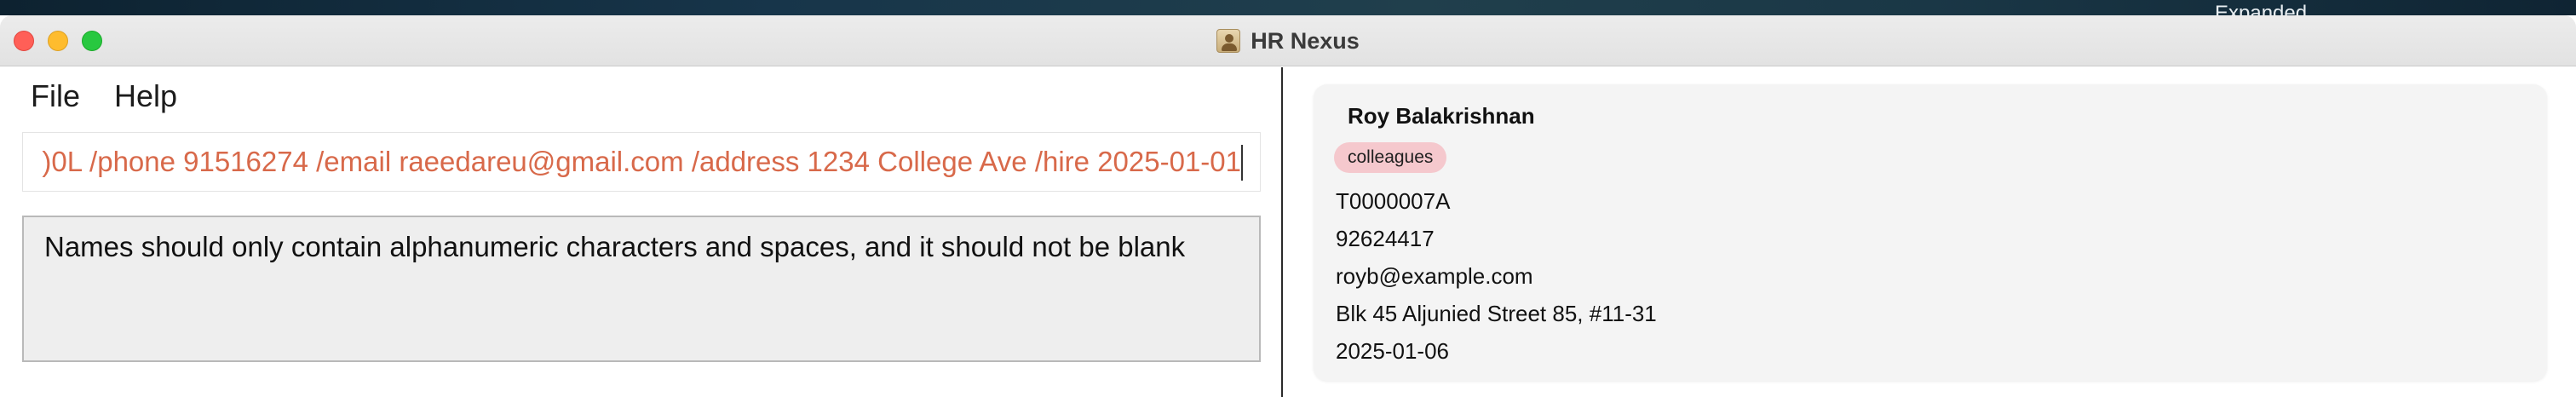  Describe the element at coordinates (1442, 116) in the screenshot. I see `person-name: Roy Balakrishnan` at that location.